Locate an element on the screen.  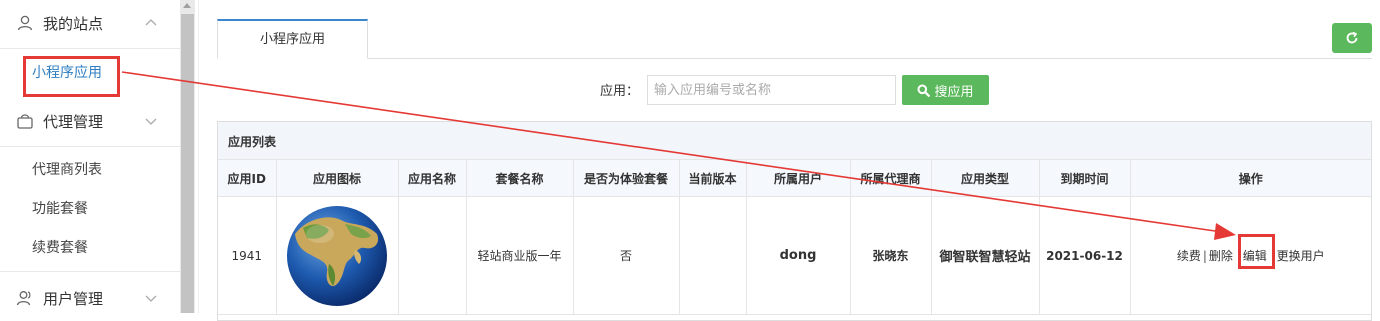
menu-group-label: 代理管理 is located at coordinates (73, 121).